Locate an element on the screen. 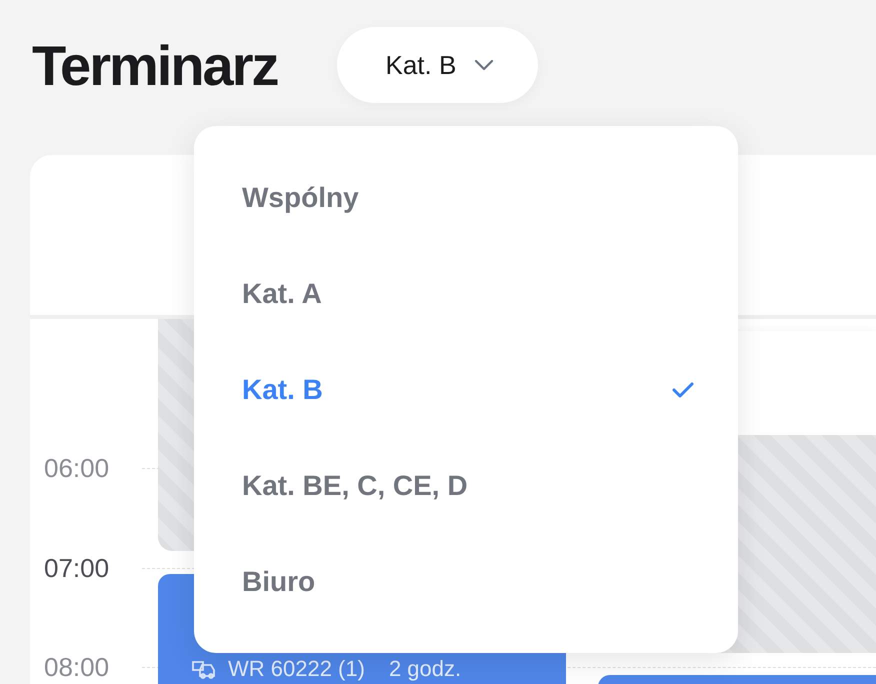 The width and height of the screenshot is (876, 684). checkmark-icon is located at coordinates (683, 390).